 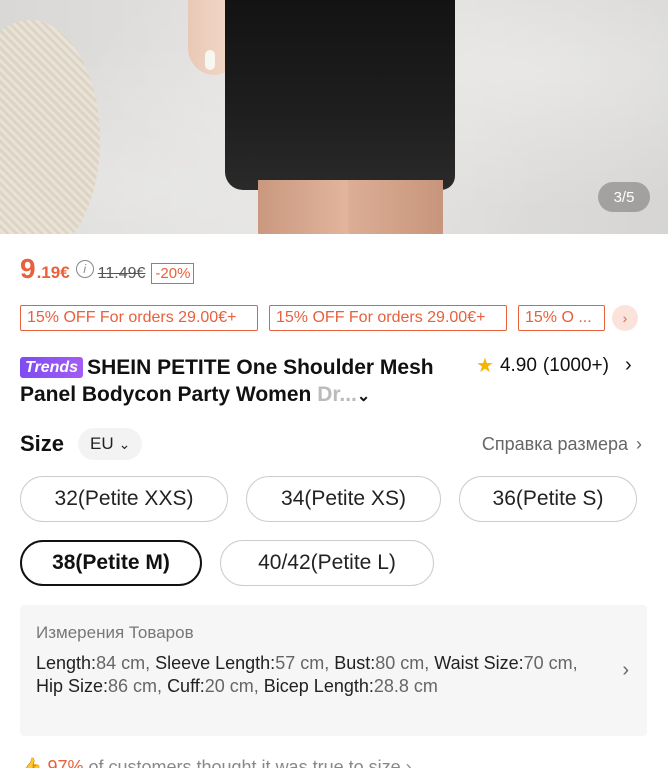 I want to click on measure-value: 70 cm,, so click(x=550, y=663).